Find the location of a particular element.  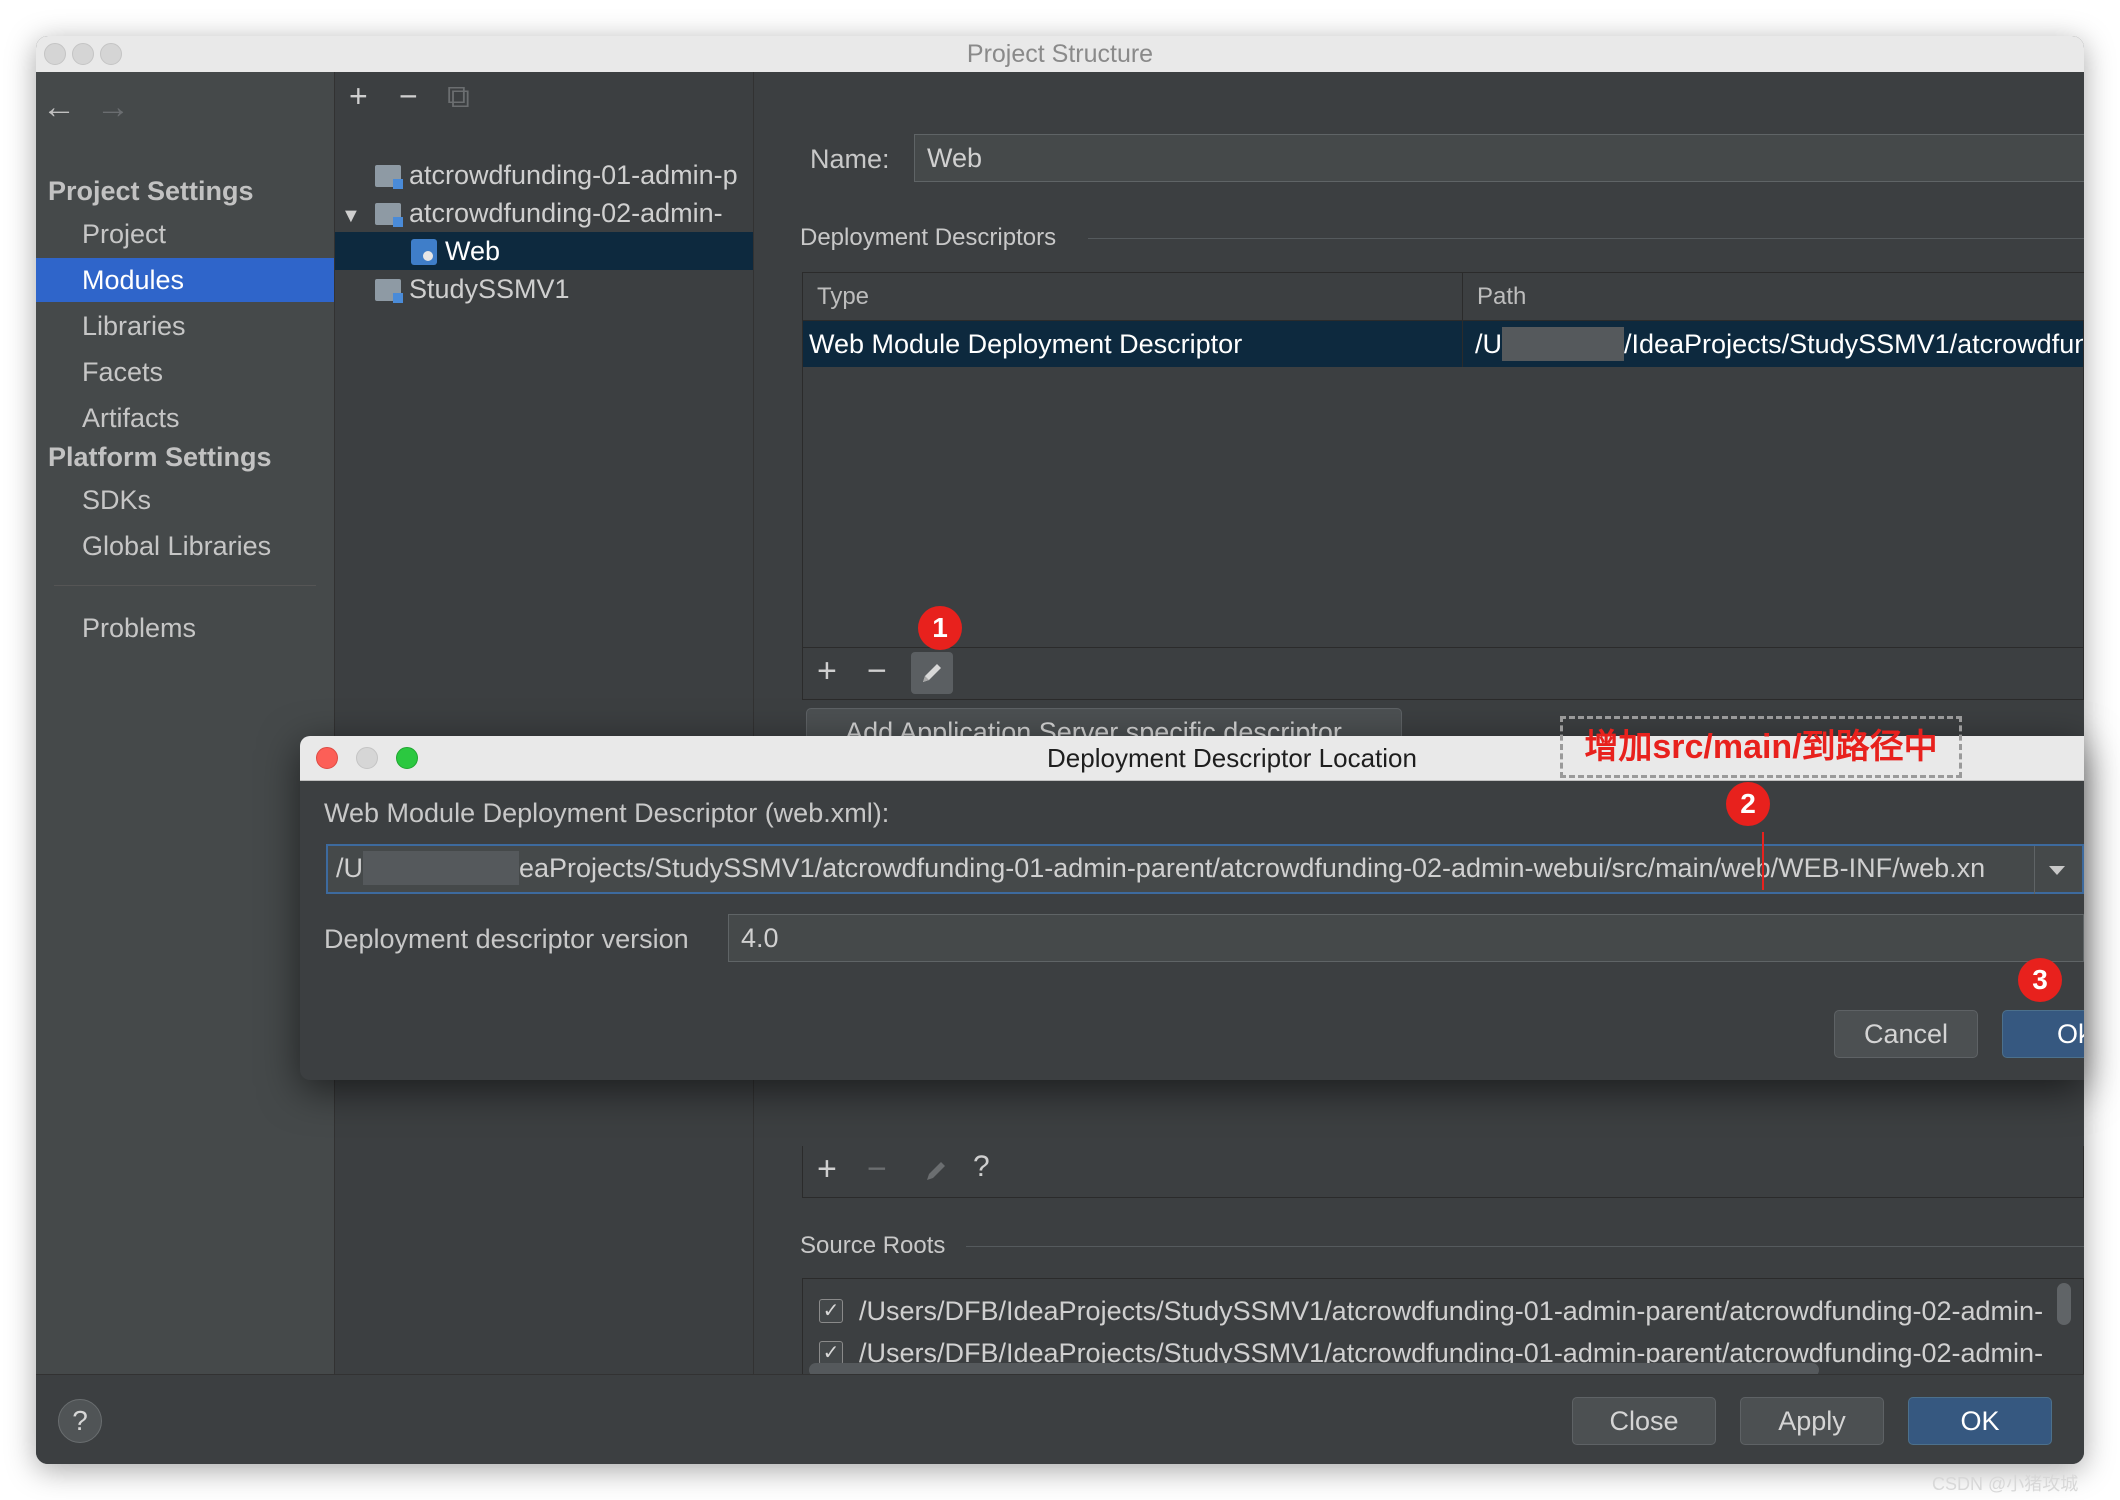

edit-resource-pencil-icon is located at coordinates (936, 1171).